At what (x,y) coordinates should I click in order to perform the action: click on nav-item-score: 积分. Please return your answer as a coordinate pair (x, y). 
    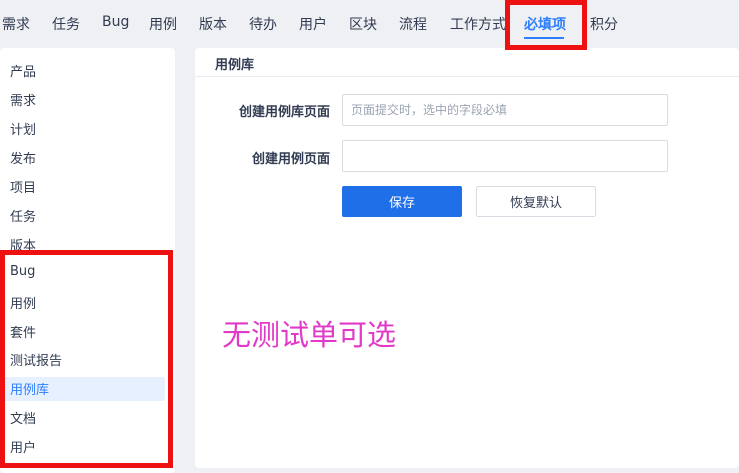
    Looking at the image, I should click on (604, 24).